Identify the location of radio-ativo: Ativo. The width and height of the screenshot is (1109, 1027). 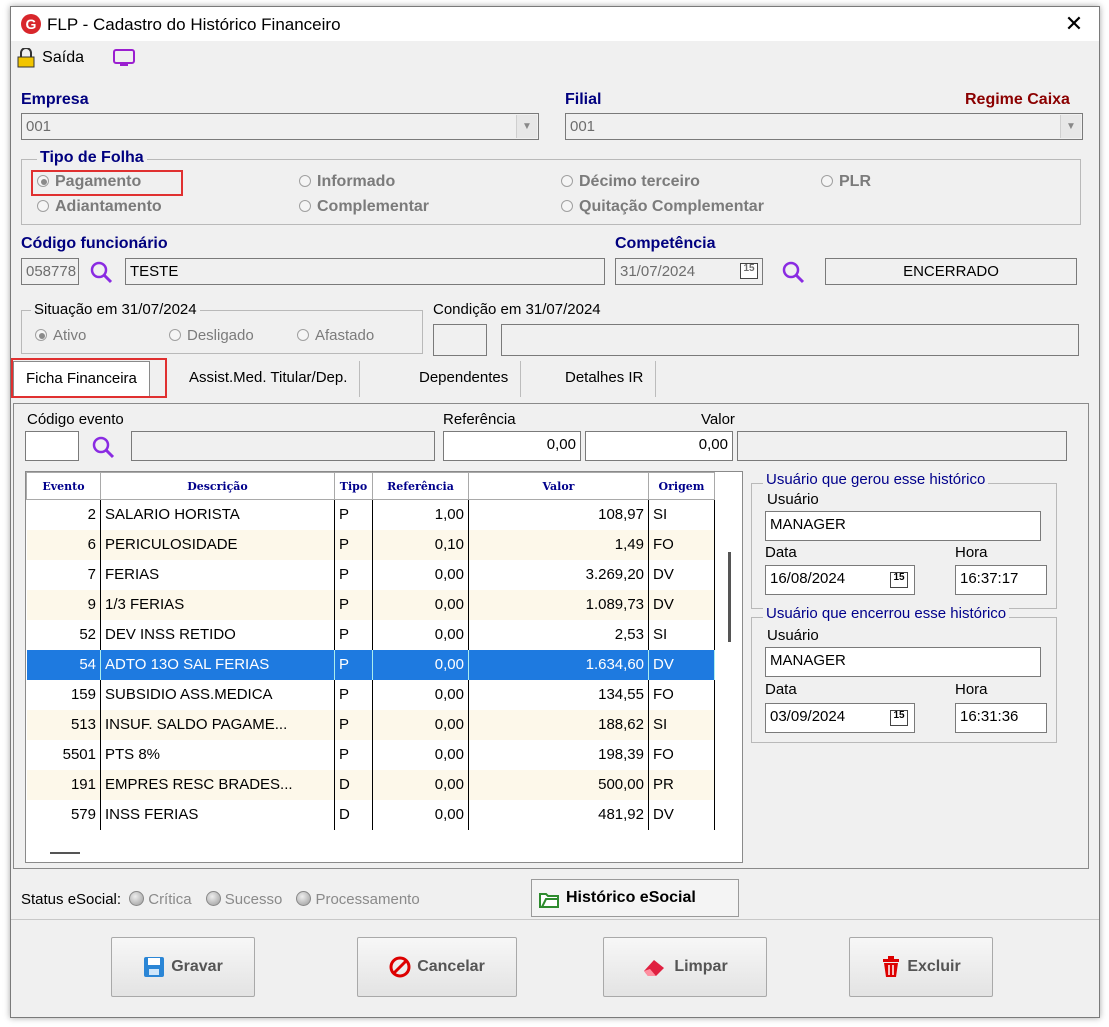
(60, 335).